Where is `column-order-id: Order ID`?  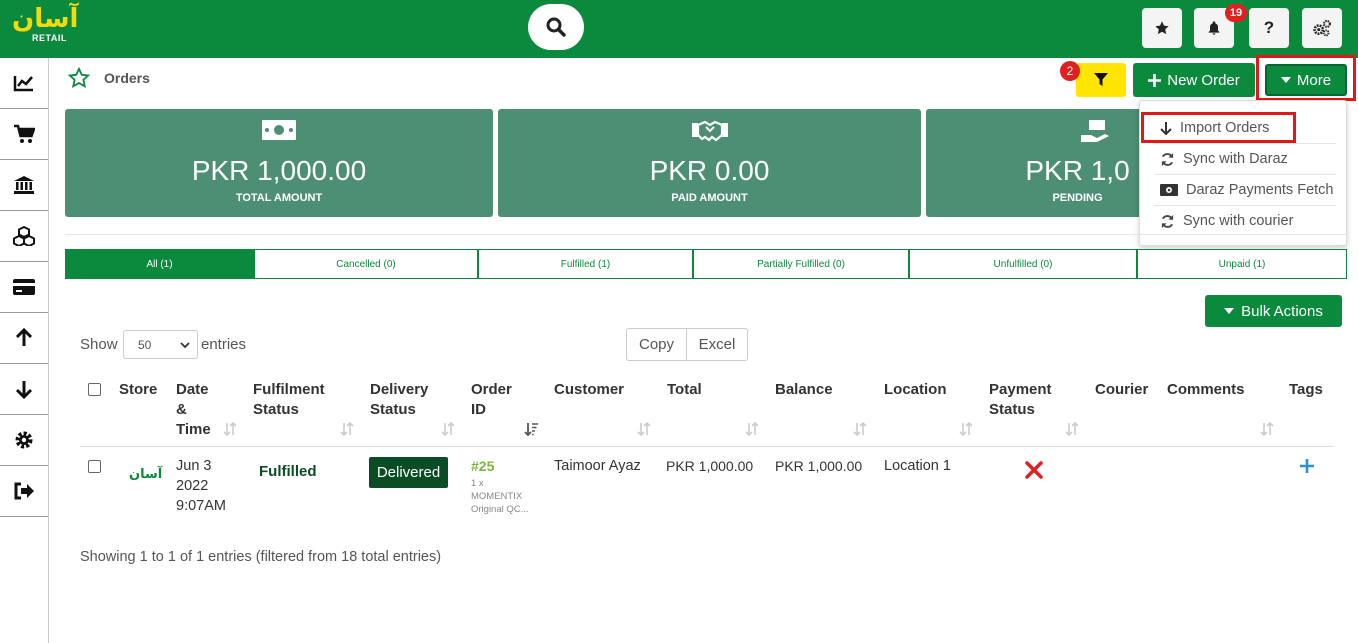 column-order-id: Order ID is located at coordinates (491, 400).